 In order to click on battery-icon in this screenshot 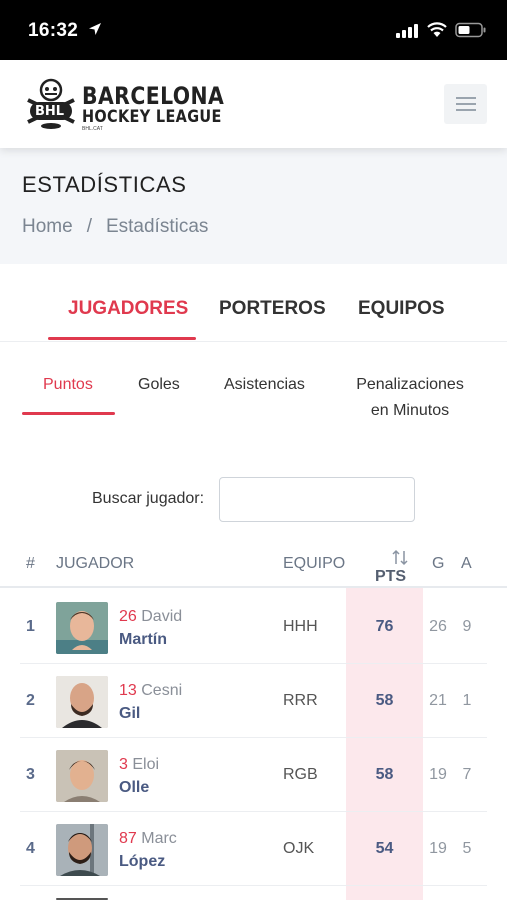, I will do `click(470, 30)`.